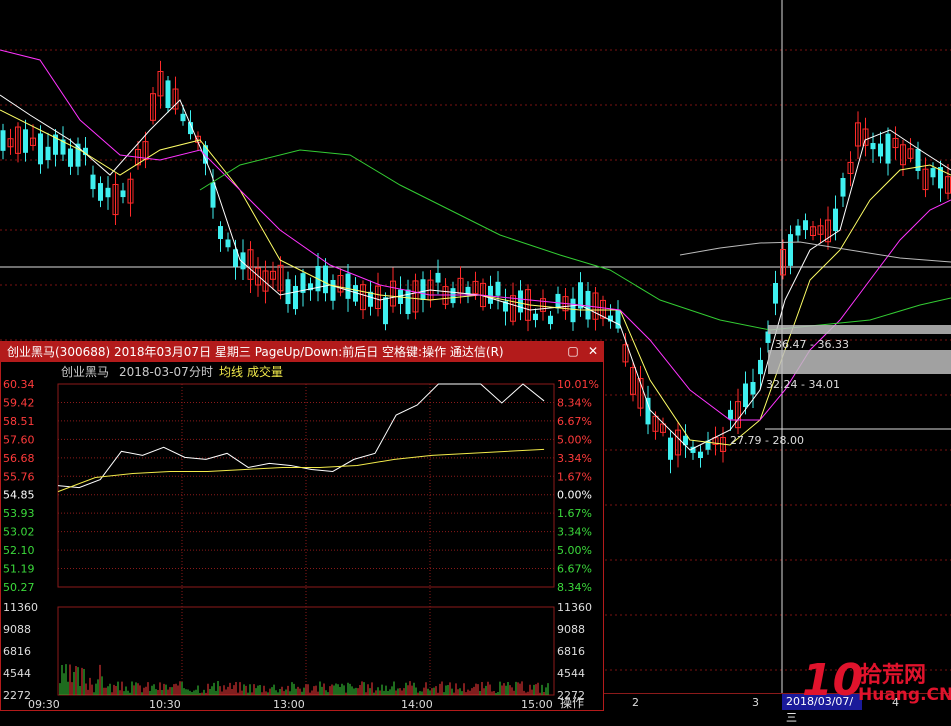 The width and height of the screenshot is (951, 726). I want to click on tab-3: 3, so click(755, 702).